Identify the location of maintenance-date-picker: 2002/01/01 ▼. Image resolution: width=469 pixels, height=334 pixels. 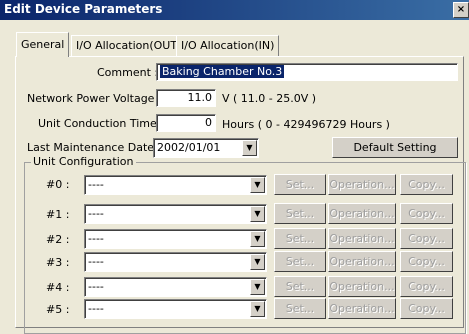
(206, 148).